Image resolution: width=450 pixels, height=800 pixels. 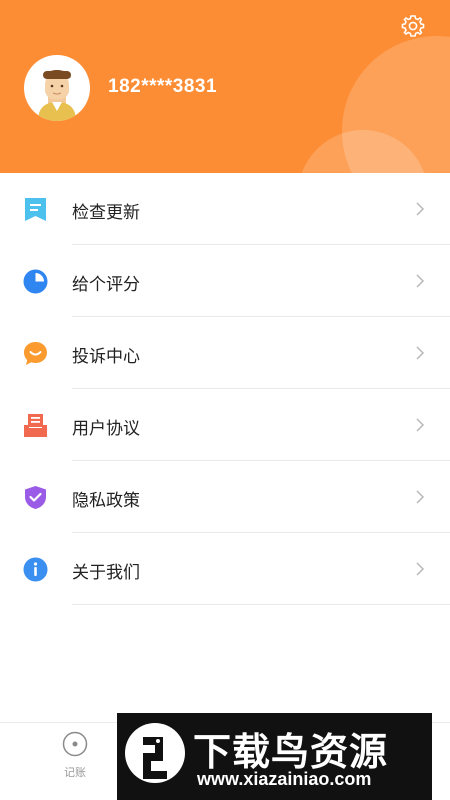 I want to click on watermark-banner: 下载鸟资源 www.xiazainiao.com, so click(x=274, y=756).